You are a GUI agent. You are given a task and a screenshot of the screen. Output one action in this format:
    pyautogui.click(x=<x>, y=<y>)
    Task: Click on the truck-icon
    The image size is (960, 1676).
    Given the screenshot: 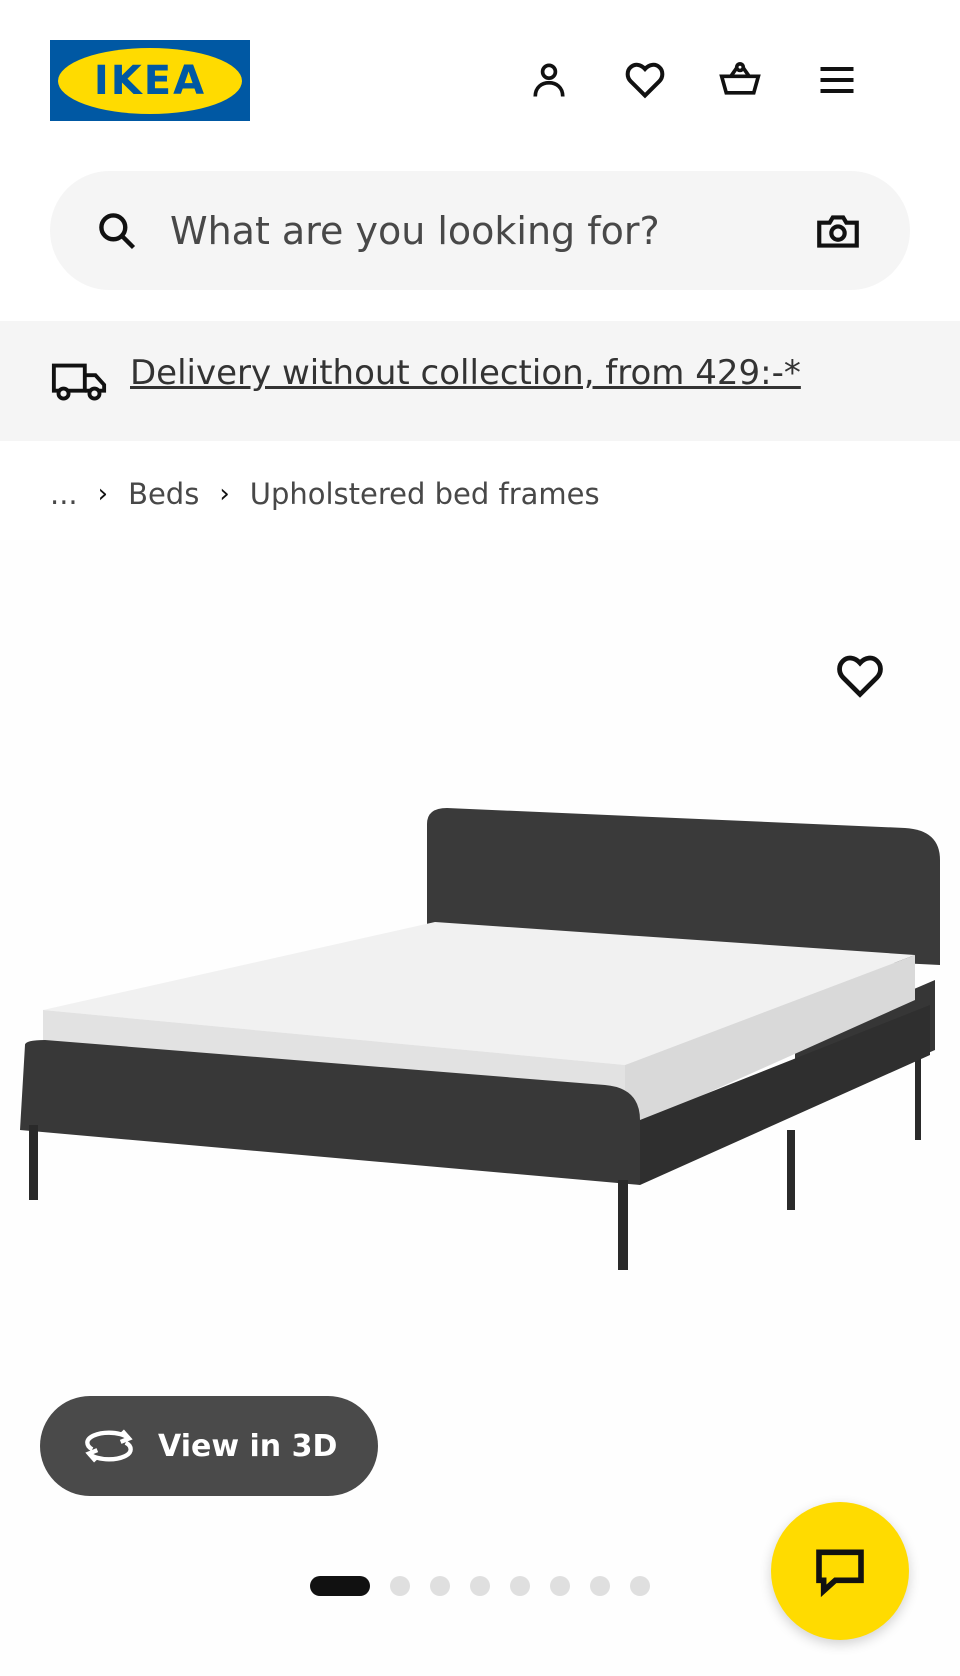 What is the action you would take?
    pyautogui.click(x=79, y=382)
    